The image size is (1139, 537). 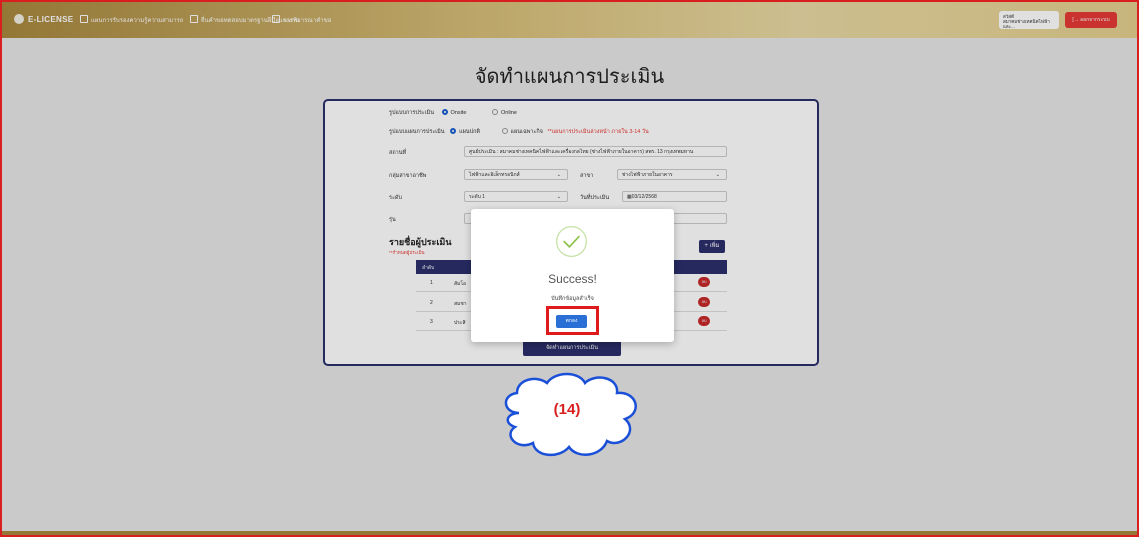 What do you see at coordinates (571, 321) in the screenshot?
I see `ok-button: ตกลง` at bounding box center [571, 321].